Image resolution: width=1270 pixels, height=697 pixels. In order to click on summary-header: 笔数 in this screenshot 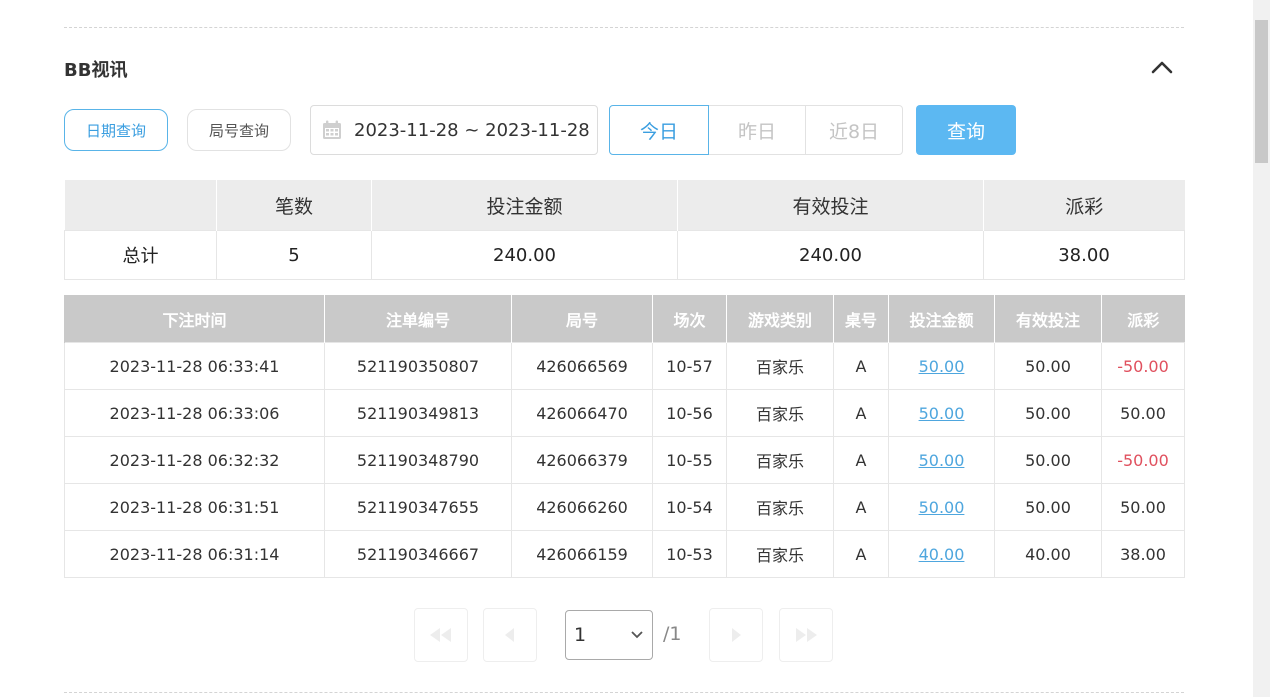, I will do `click(294, 205)`.